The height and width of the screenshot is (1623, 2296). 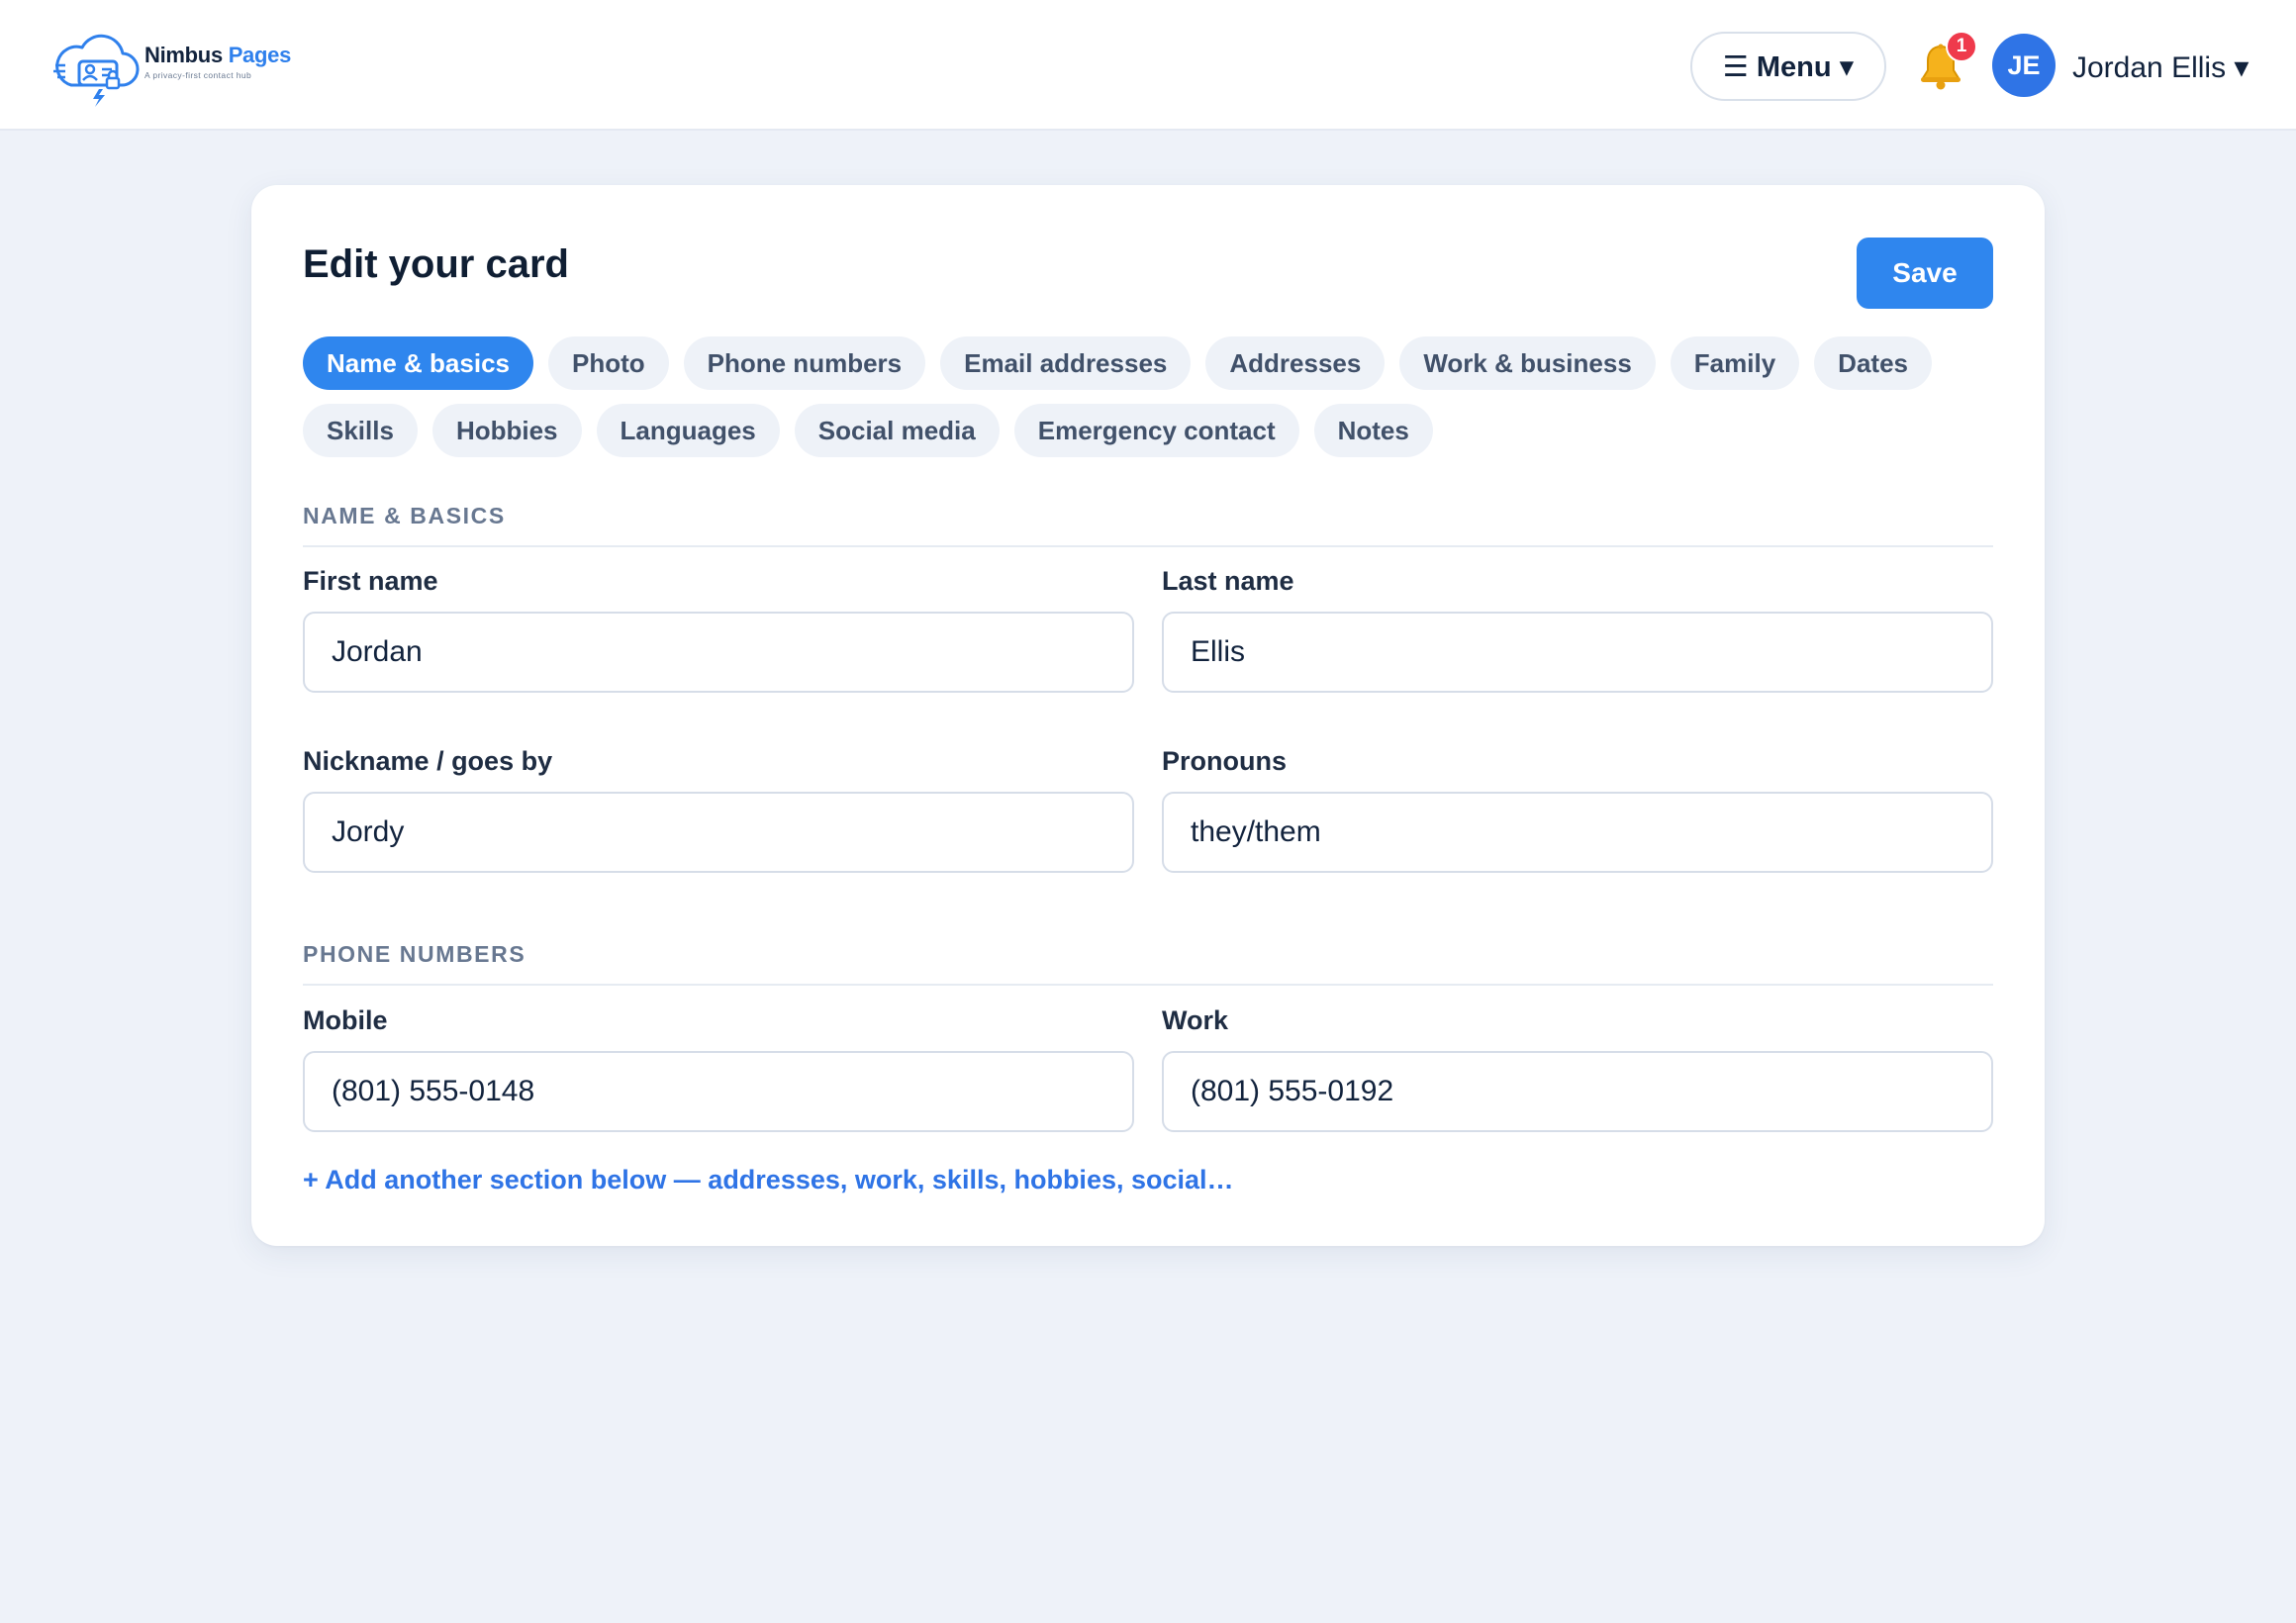 What do you see at coordinates (804, 363) in the screenshot?
I see `tab-phone-numbers: Phone numbers` at bounding box center [804, 363].